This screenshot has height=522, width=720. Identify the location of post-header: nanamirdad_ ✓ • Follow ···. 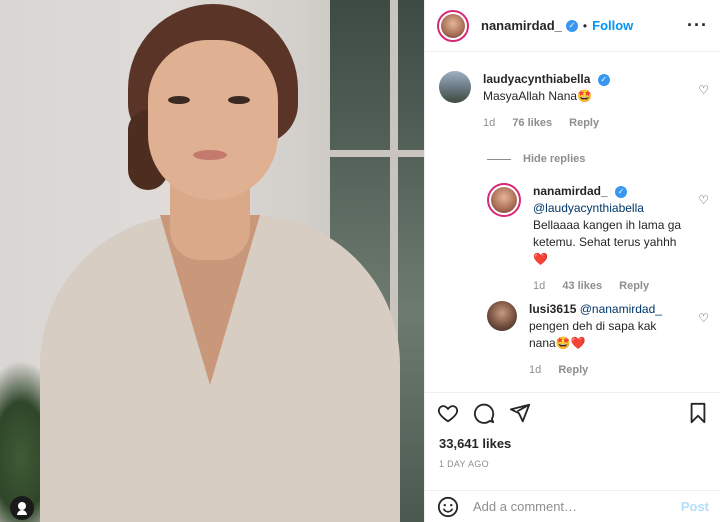
(572, 26).